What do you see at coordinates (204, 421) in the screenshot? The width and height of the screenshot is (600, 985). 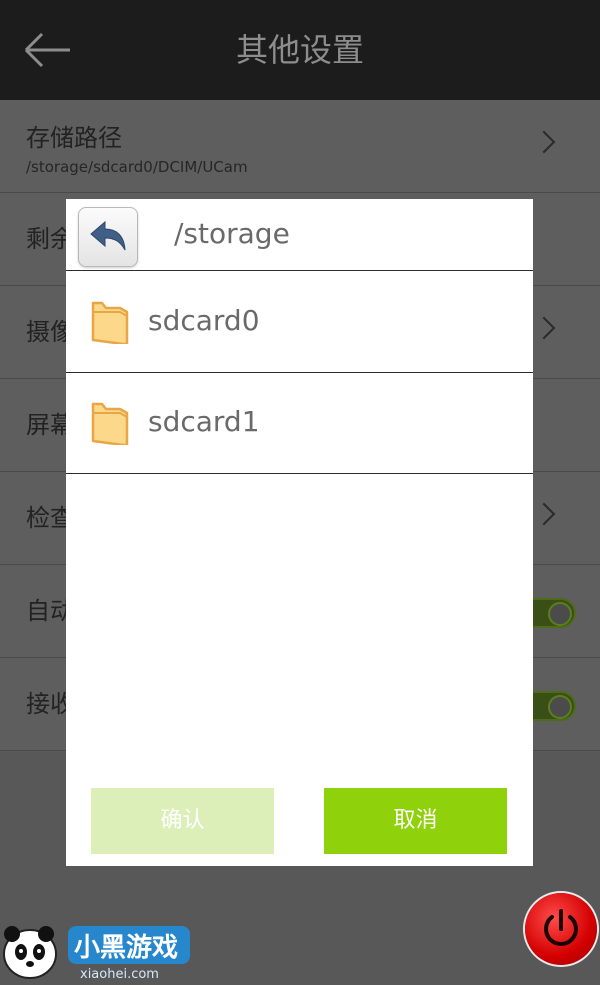 I see `folder-name: sdcard1` at bounding box center [204, 421].